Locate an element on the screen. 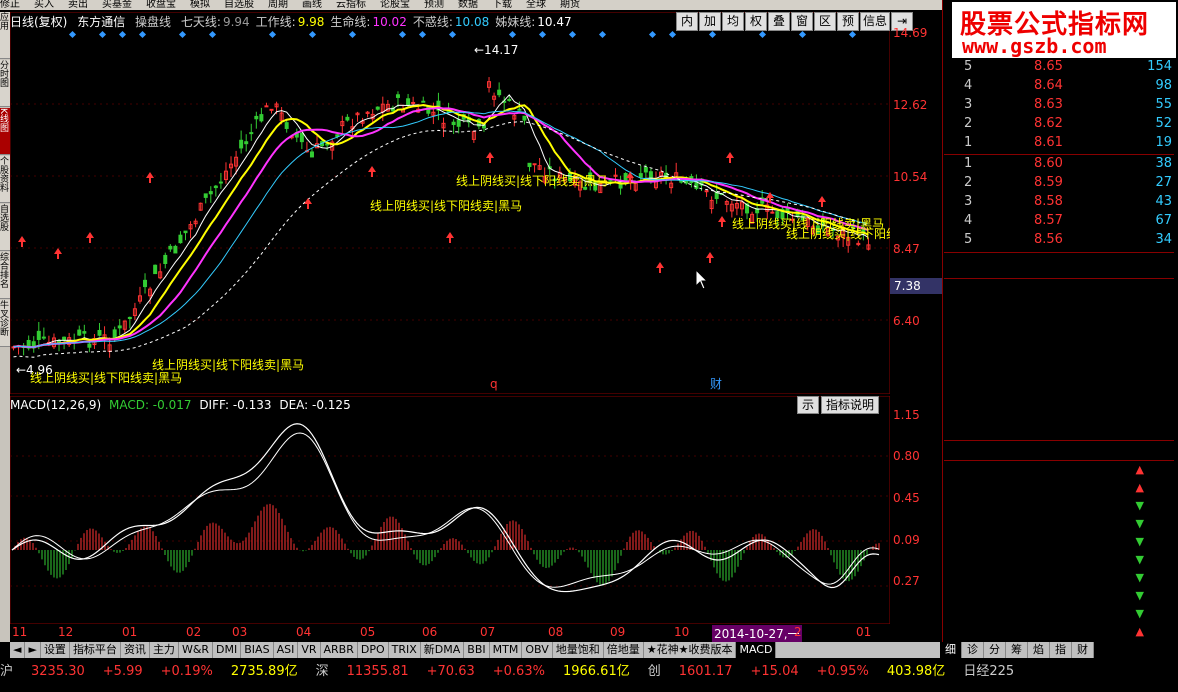  macd-y-tick: 0.27 is located at coordinates (906, 581).